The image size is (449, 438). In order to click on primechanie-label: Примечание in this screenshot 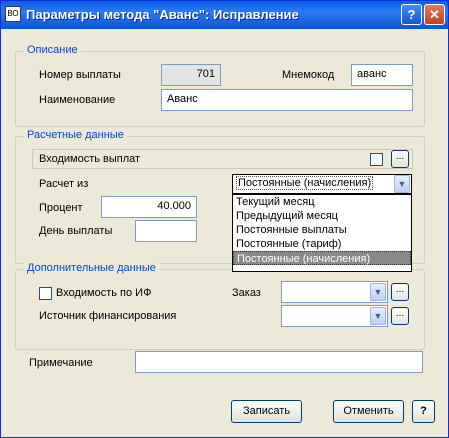, I will do `click(61, 363)`.